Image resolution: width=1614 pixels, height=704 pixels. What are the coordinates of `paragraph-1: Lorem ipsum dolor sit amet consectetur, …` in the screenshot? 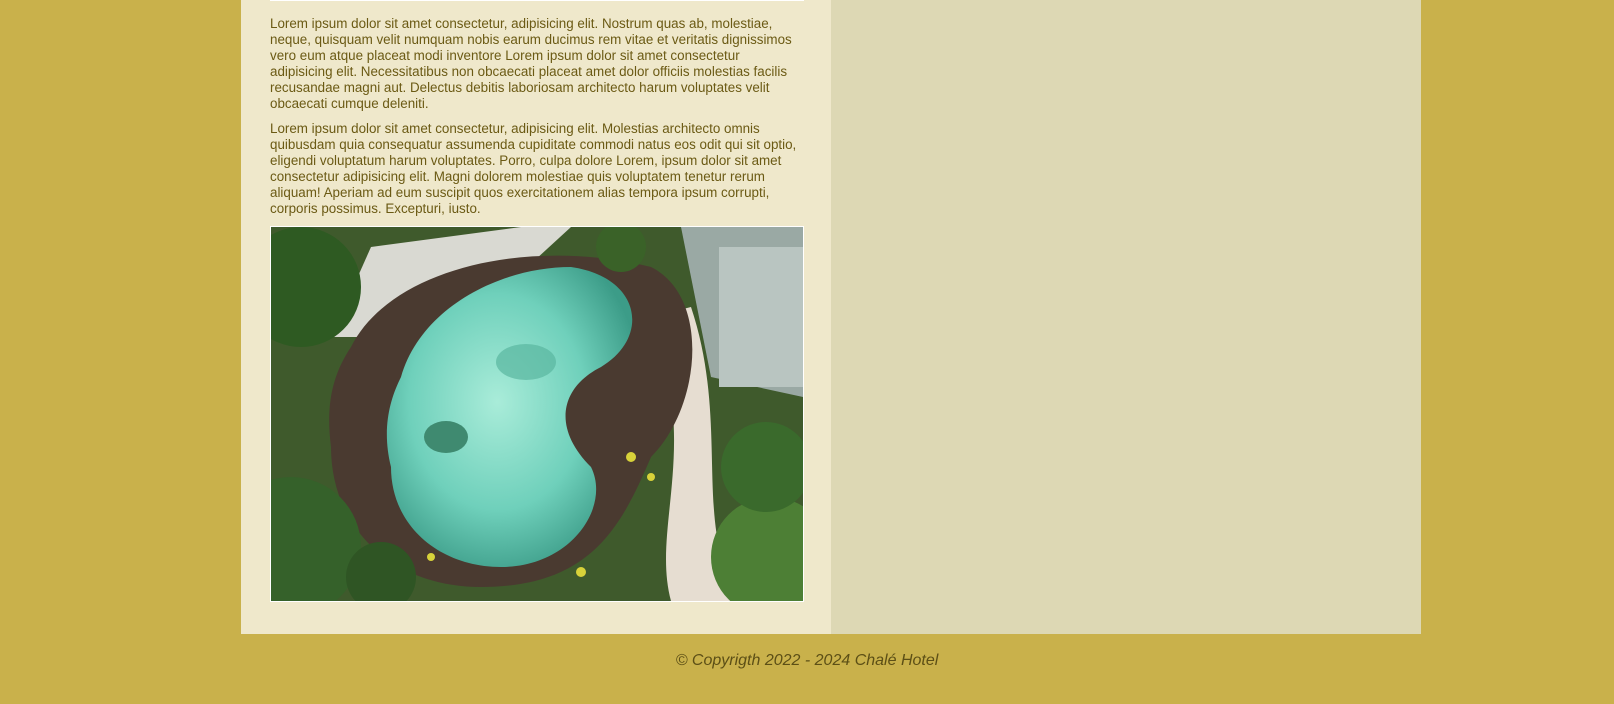 It's located at (531, 63).